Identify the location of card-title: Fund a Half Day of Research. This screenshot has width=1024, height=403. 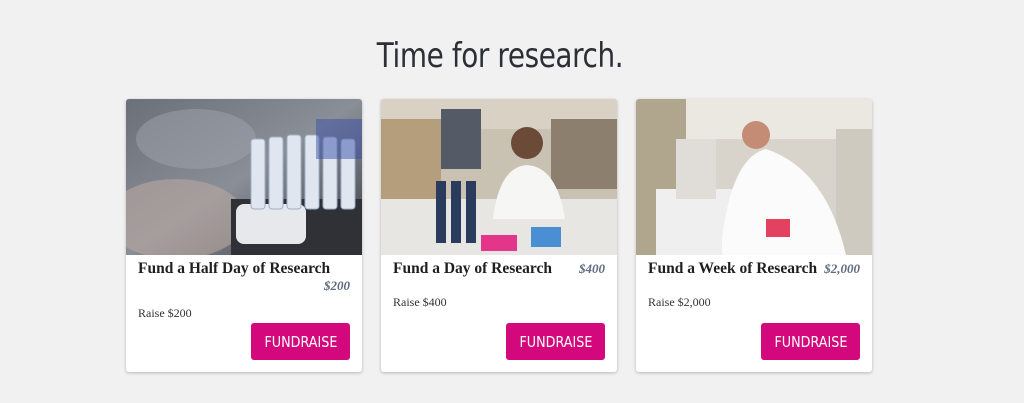
(234, 268).